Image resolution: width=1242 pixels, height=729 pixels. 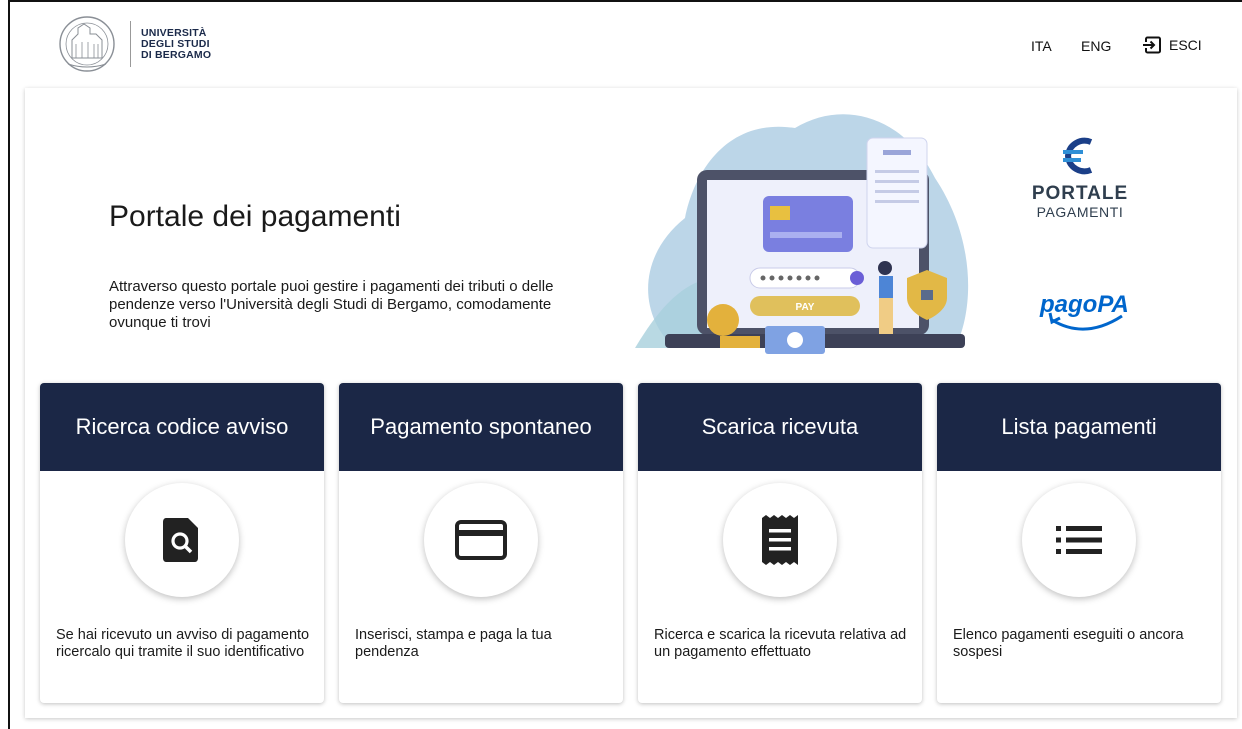 I want to click on logout-button: ESCI, so click(x=1172, y=45).